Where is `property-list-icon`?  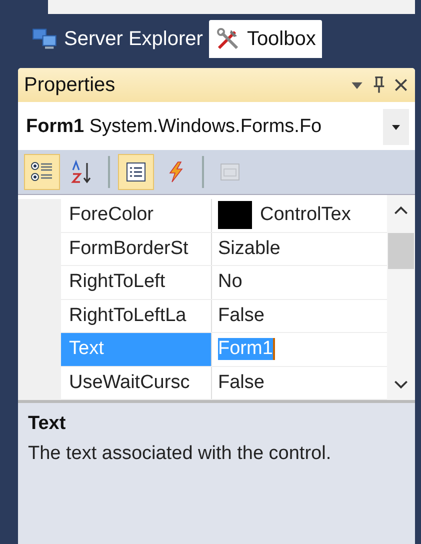 property-list-icon is located at coordinates (136, 172).